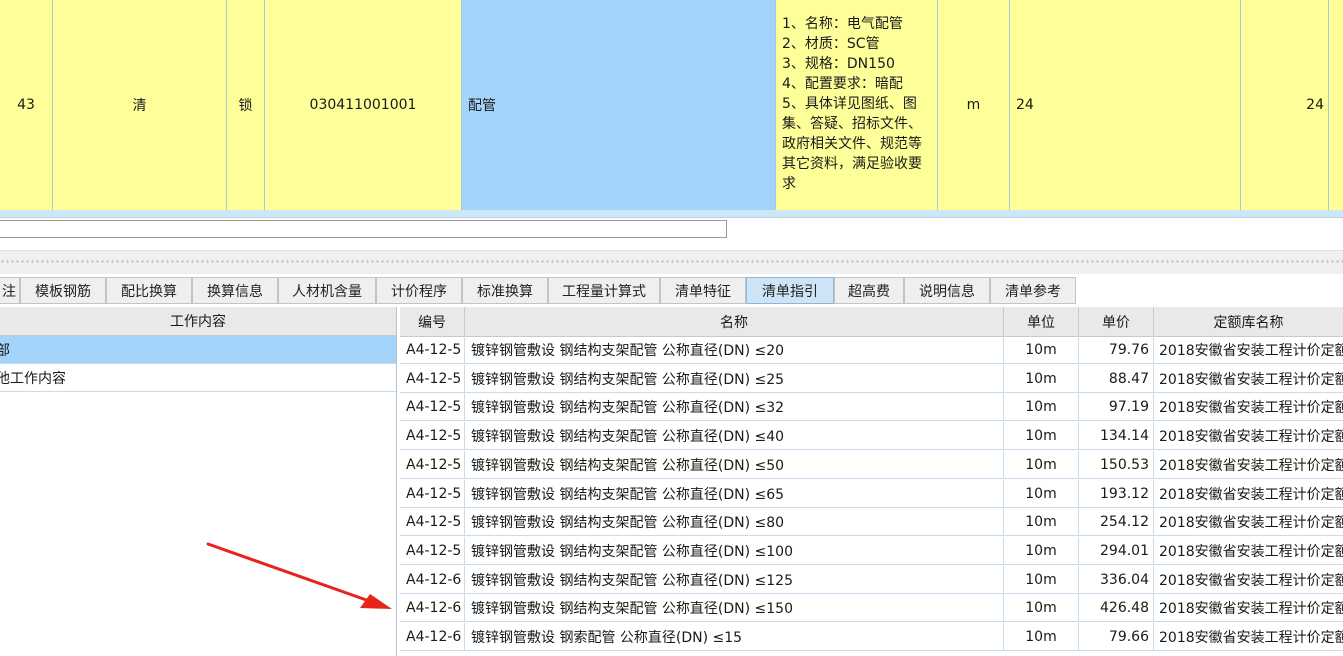 The height and width of the screenshot is (656, 1343). What do you see at coordinates (1116, 493) in the screenshot?
I see `row-price: 193.12` at bounding box center [1116, 493].